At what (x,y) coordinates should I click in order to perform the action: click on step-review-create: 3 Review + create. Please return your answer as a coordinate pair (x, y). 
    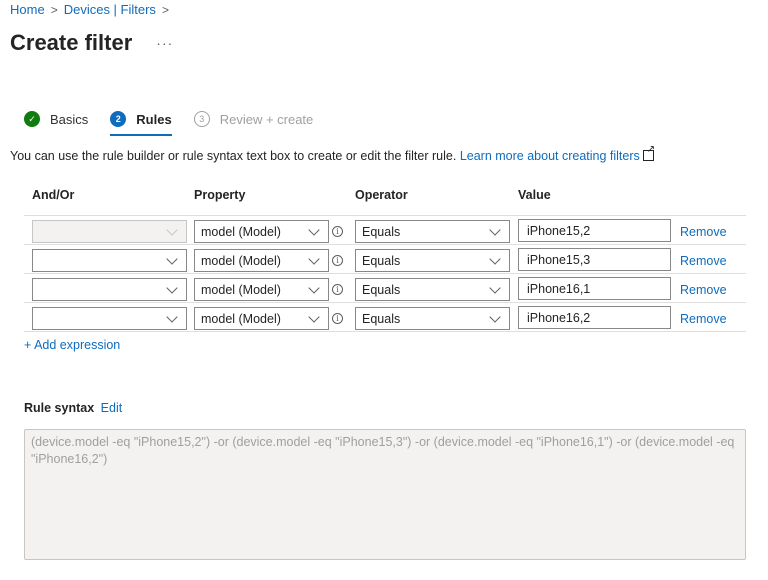
    Looking at the image, I should click on (253, 119).